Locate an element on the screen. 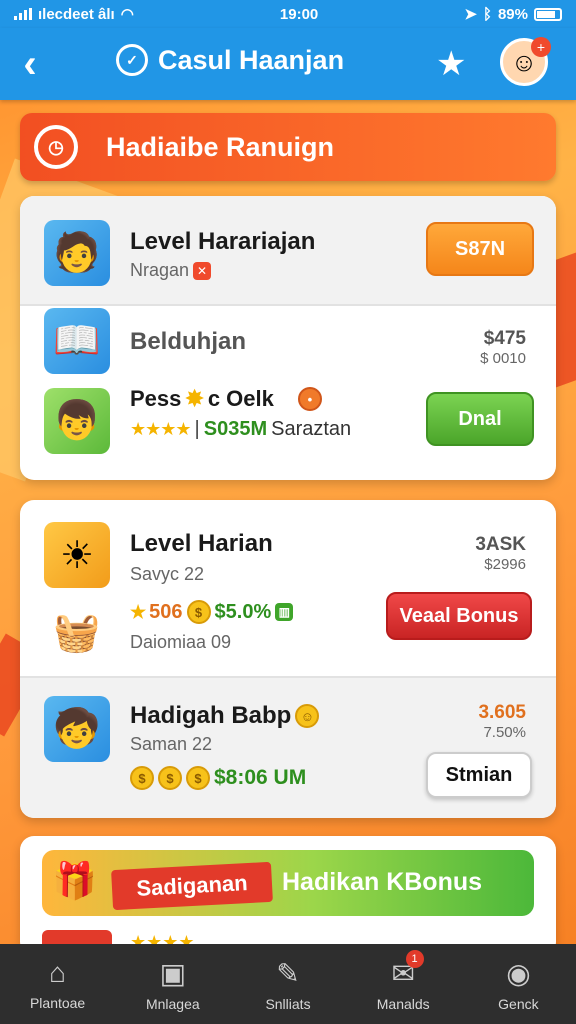  nav-label: Manalds is located at coordinates (403, 1003).